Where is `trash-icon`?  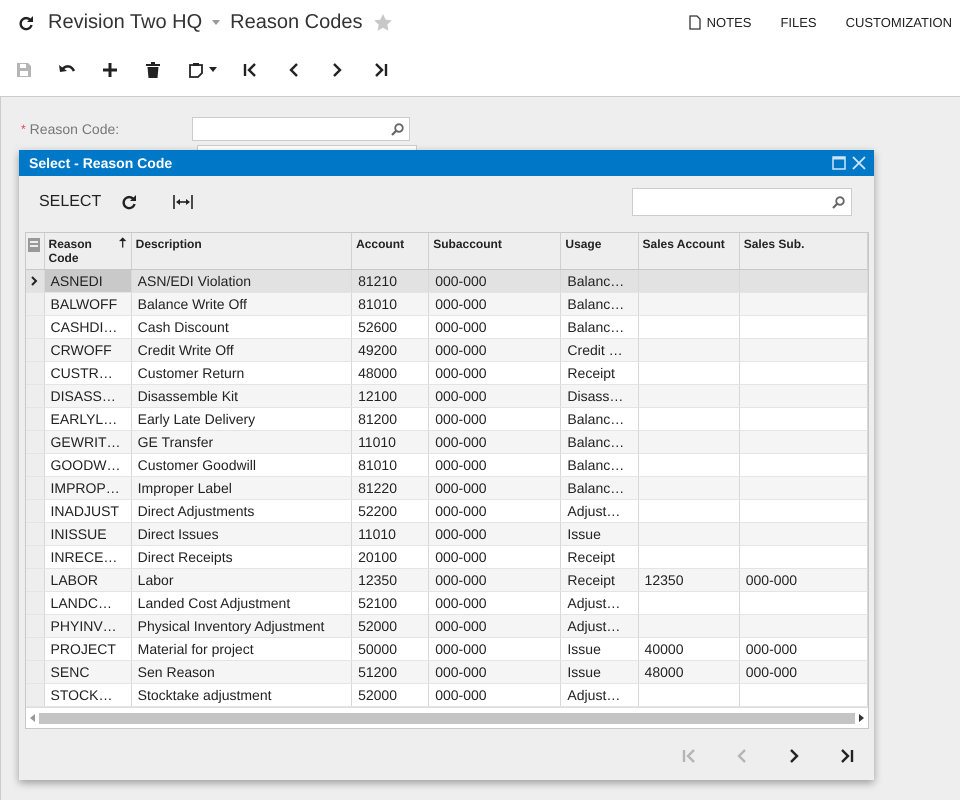 trash-icon is located at coordinates (153, 70).